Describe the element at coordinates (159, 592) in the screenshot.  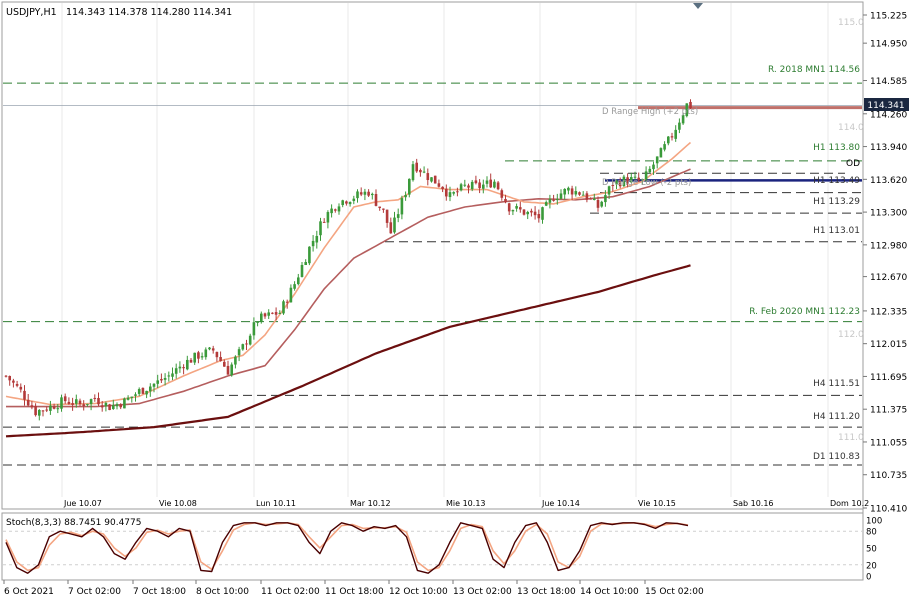
I see `x-tick-label: 7 Oct 18:00` at that location.